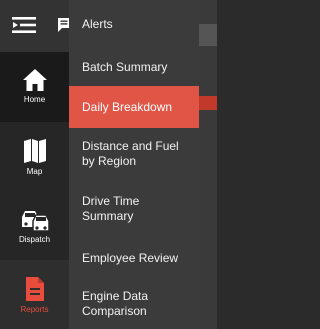 This screenshot has width=320, height=329. What do you see at coordinates (34, 239) in the screenshot?
I see `rail-label-dispatch: Dispatch` at bounding box center [34, 239].